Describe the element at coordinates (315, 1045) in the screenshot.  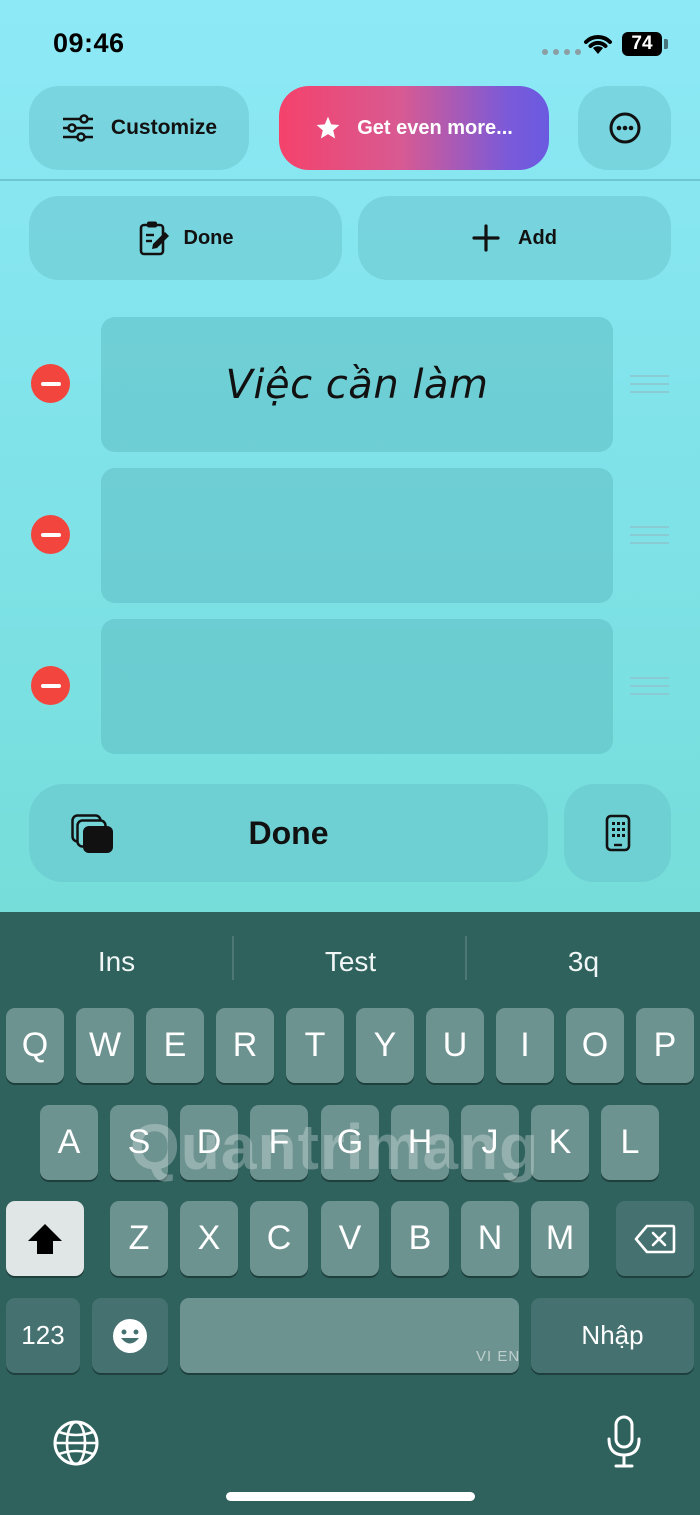
I see `key-t: T` at that location.